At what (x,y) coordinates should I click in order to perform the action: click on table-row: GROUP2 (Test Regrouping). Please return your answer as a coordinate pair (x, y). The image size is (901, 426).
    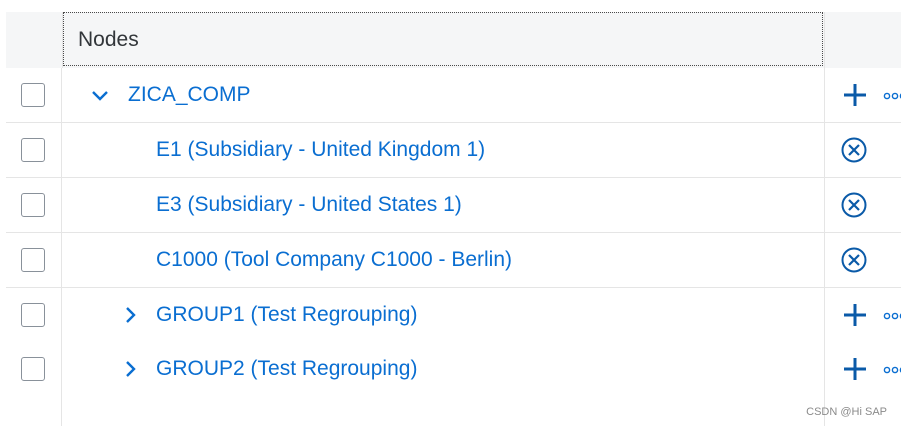
    Looking at the image, I should click on (453, 369).